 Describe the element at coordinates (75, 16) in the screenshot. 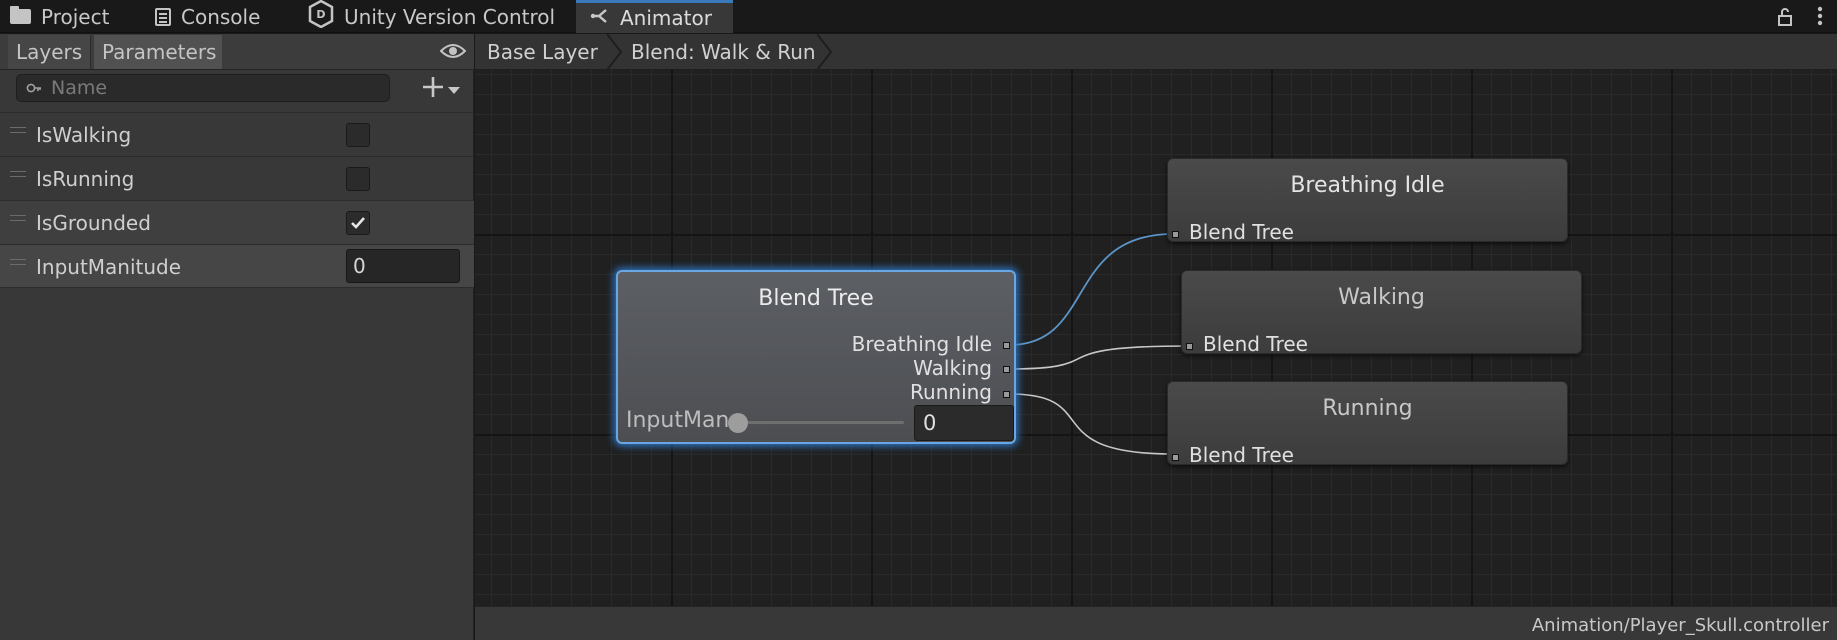

I see `tab-project-label: Project` at that location.